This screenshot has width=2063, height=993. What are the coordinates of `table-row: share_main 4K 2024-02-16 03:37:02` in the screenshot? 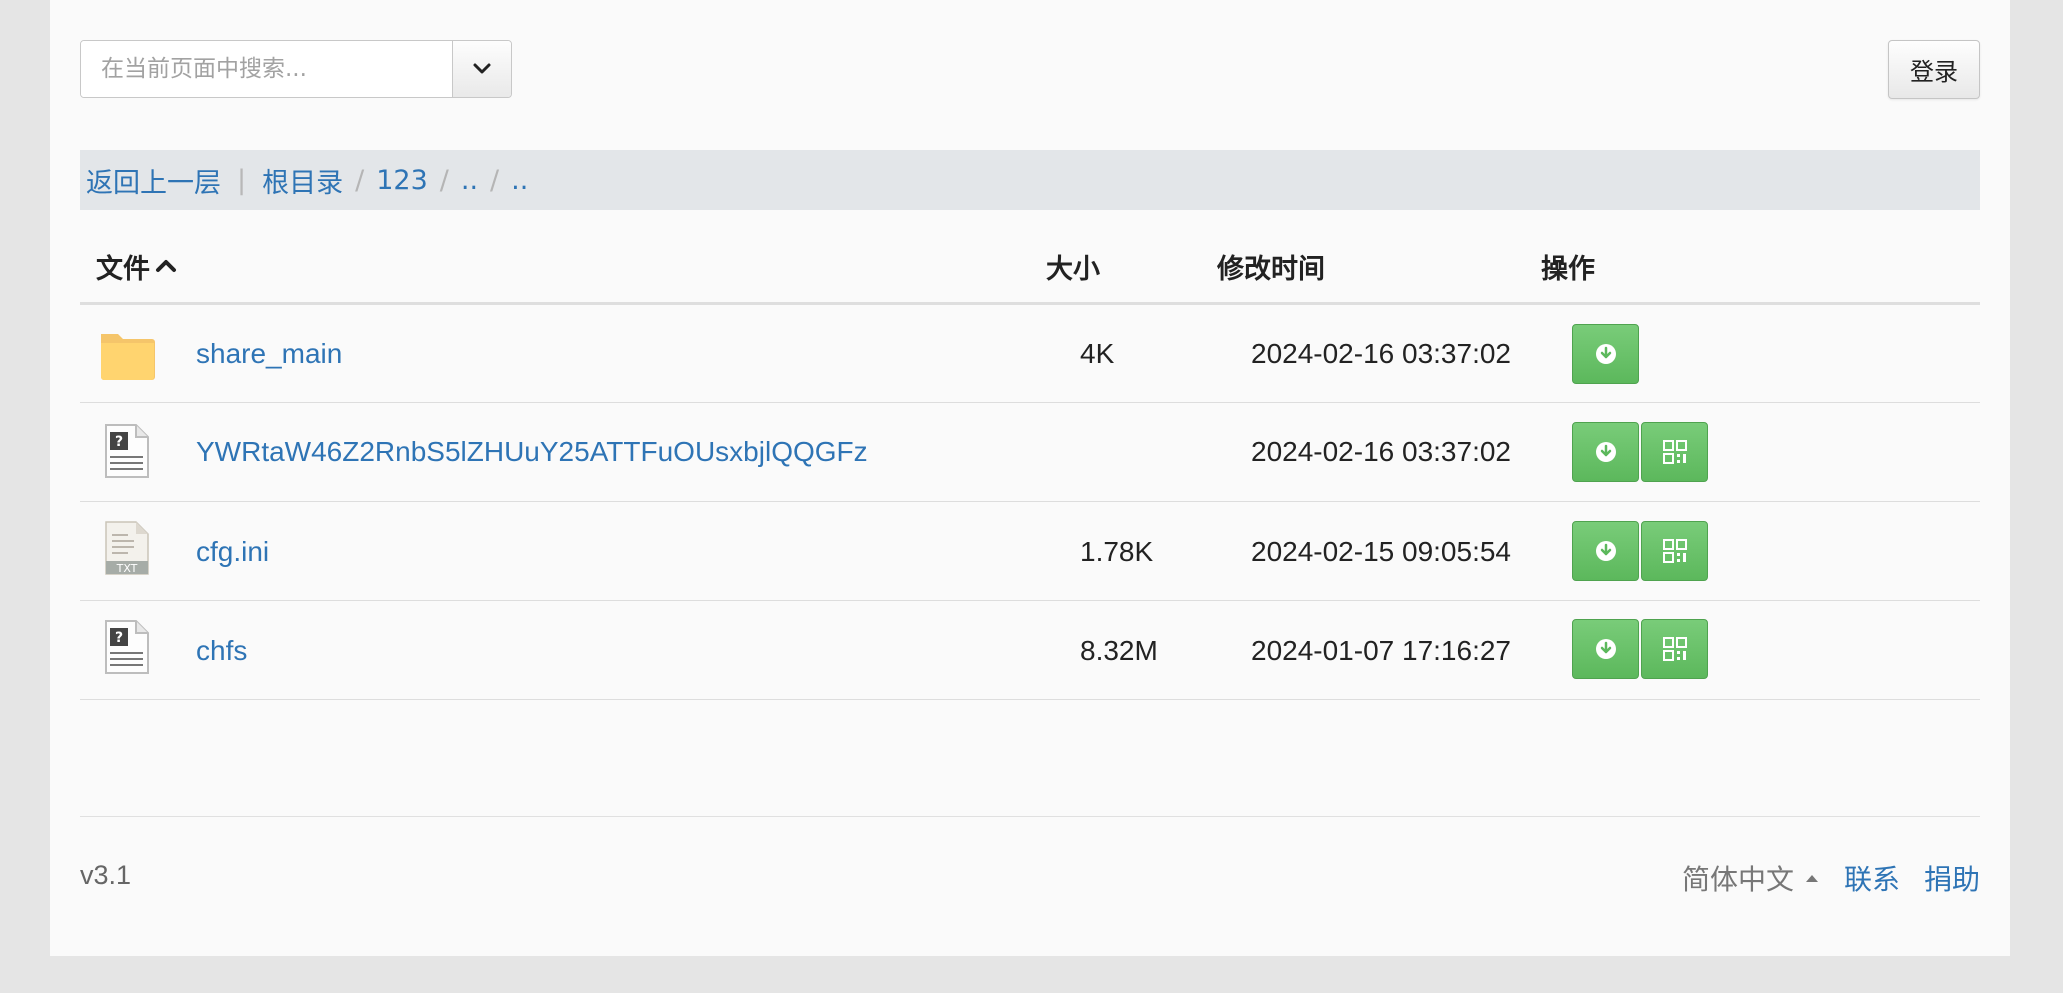 It's located at (1030, 354).